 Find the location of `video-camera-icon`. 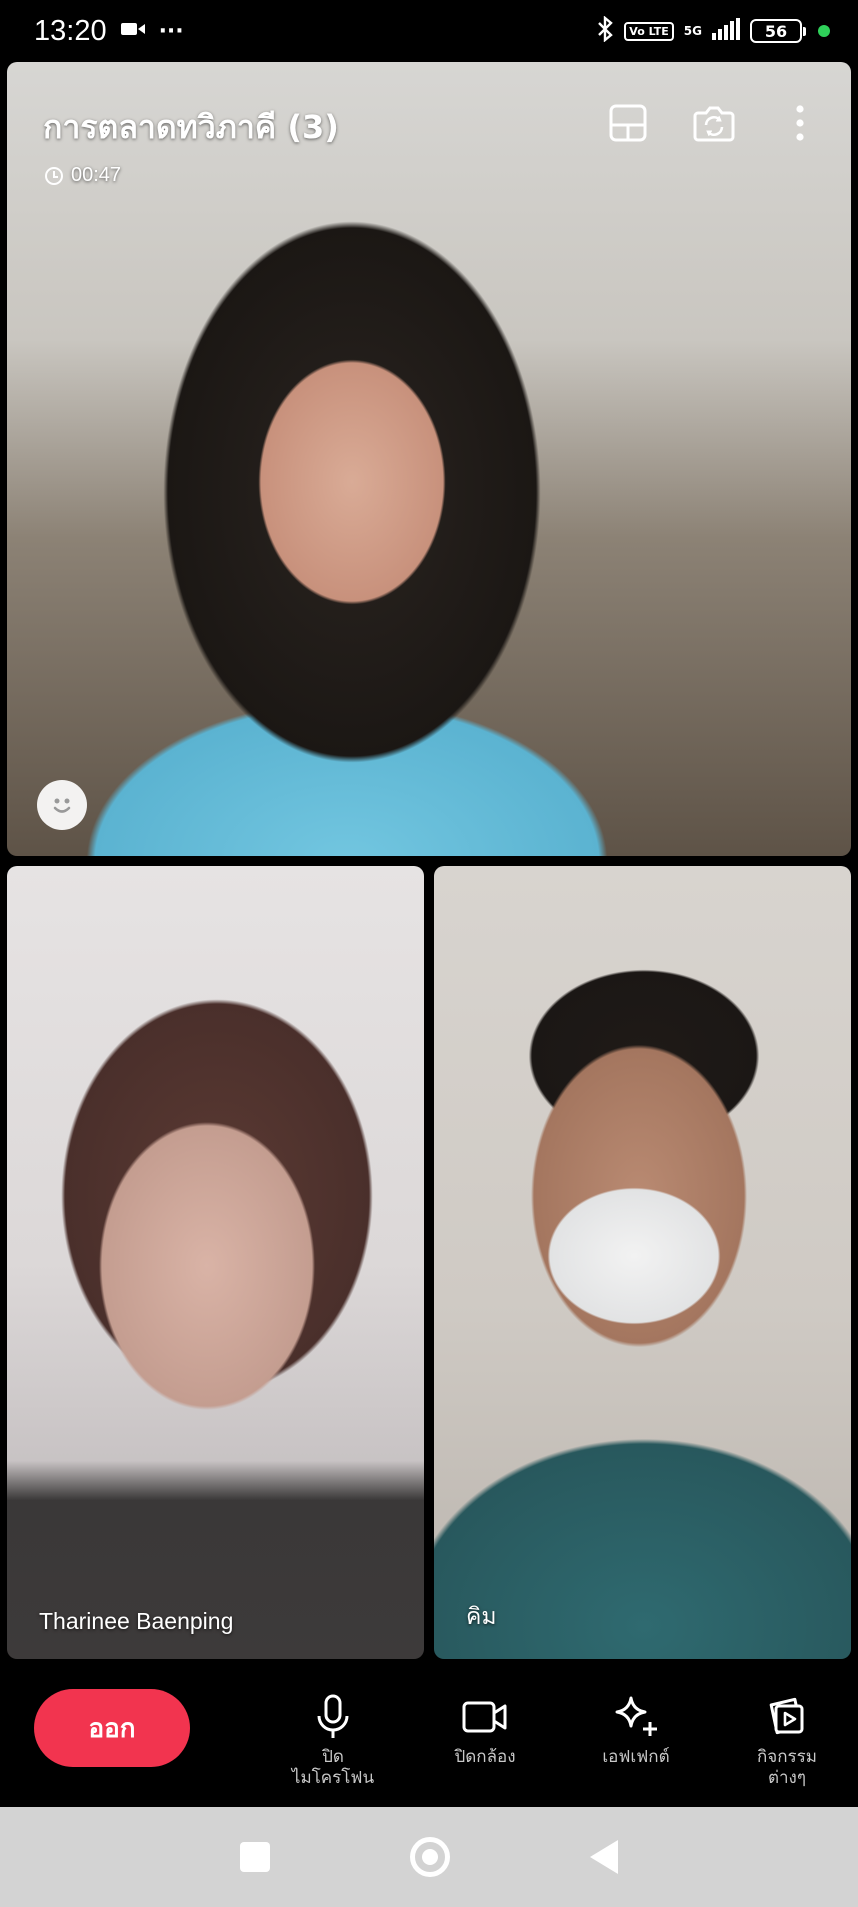

video-camera-icon is located at coordinates (132, 31).